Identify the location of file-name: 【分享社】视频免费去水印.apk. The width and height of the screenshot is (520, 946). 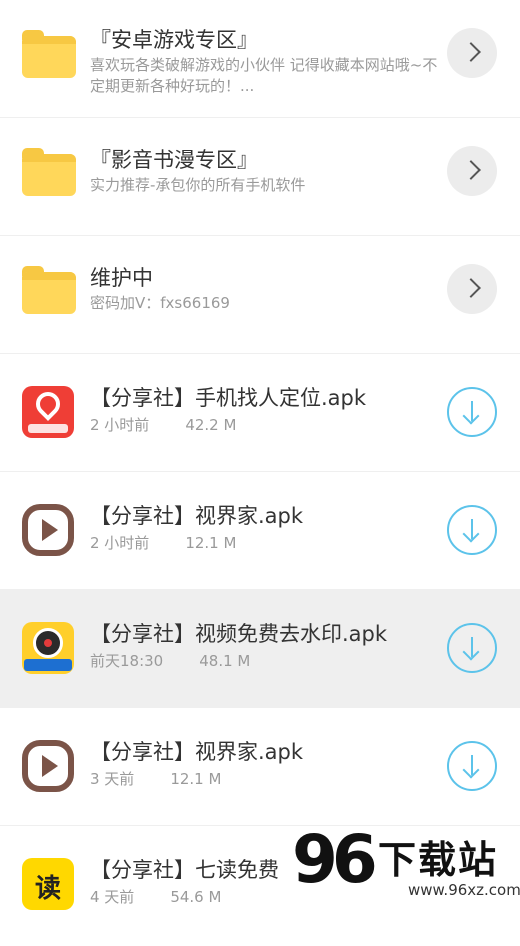
(239, 634).